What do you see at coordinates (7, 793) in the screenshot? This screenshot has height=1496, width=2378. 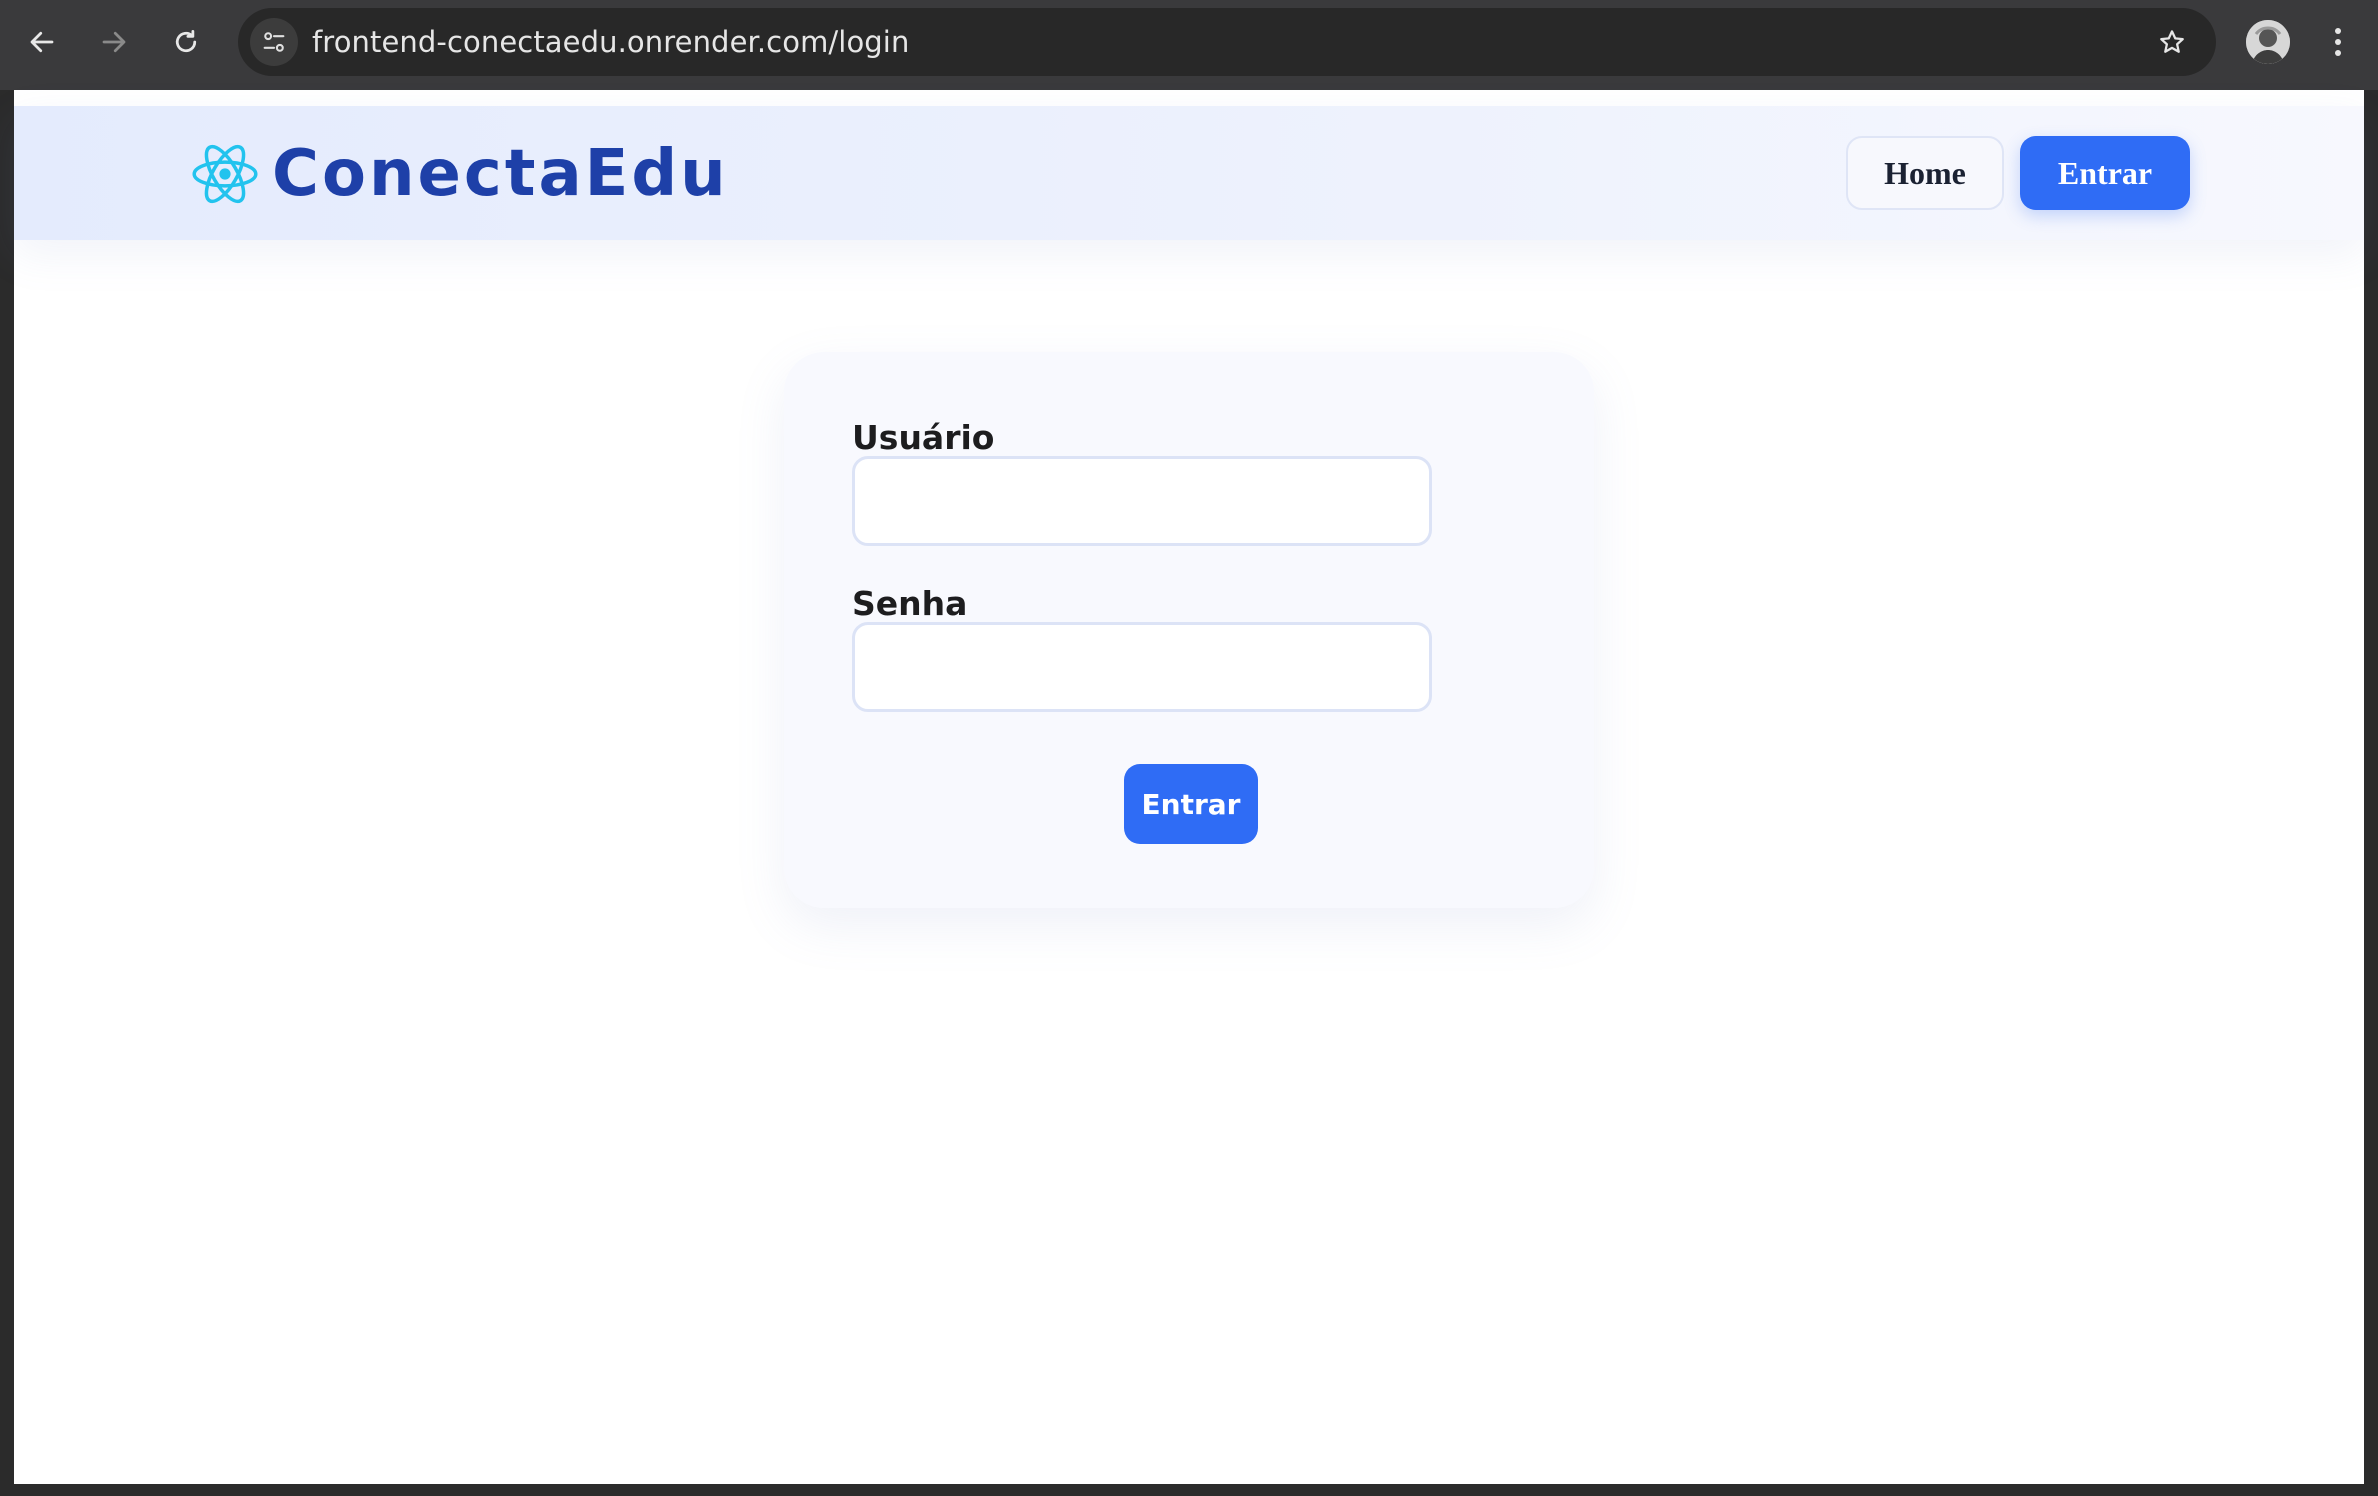 I see `window-border-left` at bounding box center [7, 793].